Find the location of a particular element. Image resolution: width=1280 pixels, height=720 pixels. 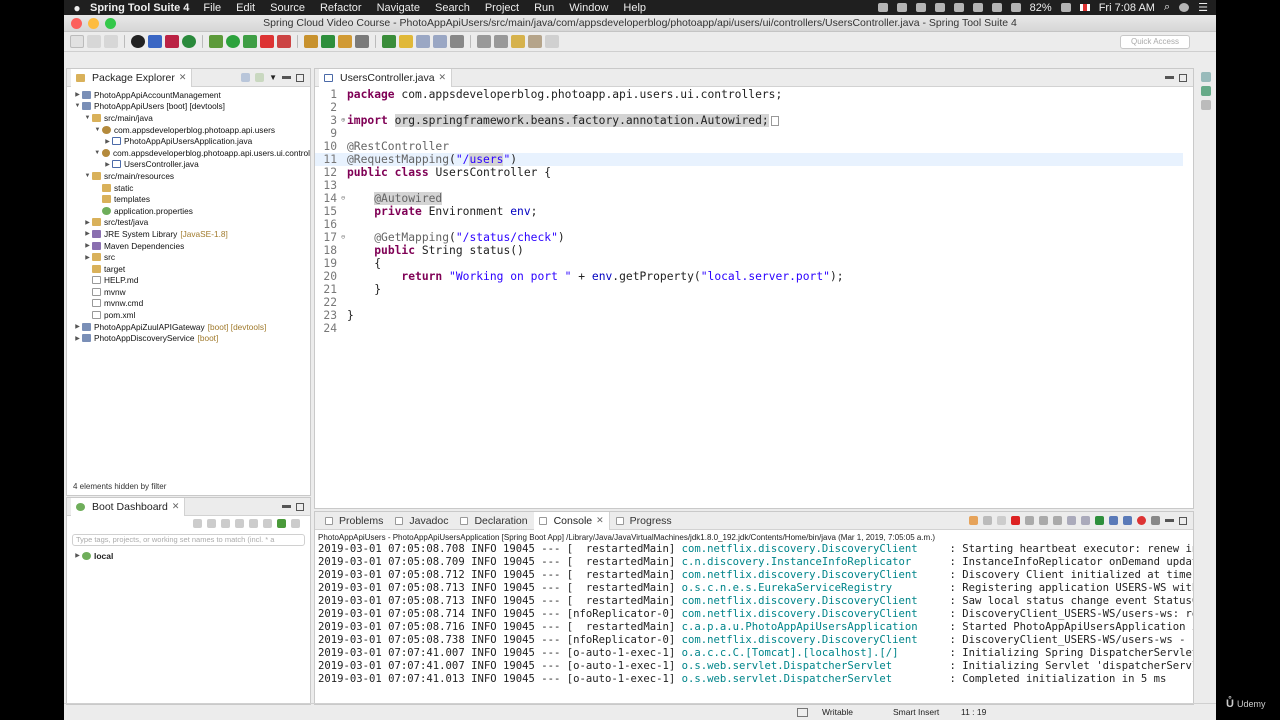

apple-icon: ● is located at coordinates (77, 8).